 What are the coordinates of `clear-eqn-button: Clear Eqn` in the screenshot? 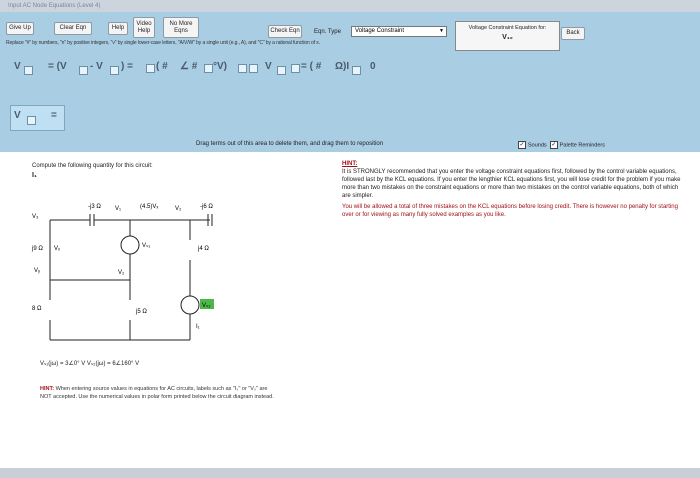 It's located at (73, 28).